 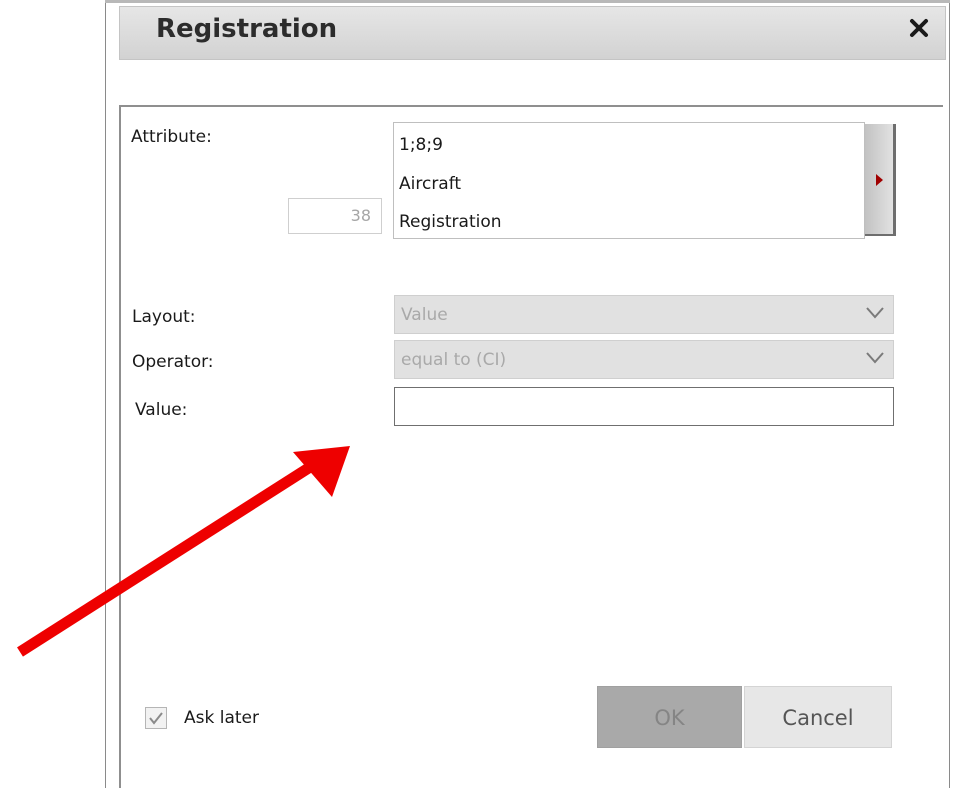 What do you see at coordinates (421, 145) in the screenshot?
I see `attribute-path-line: 1;8;9` at bounding box center [421, 145].